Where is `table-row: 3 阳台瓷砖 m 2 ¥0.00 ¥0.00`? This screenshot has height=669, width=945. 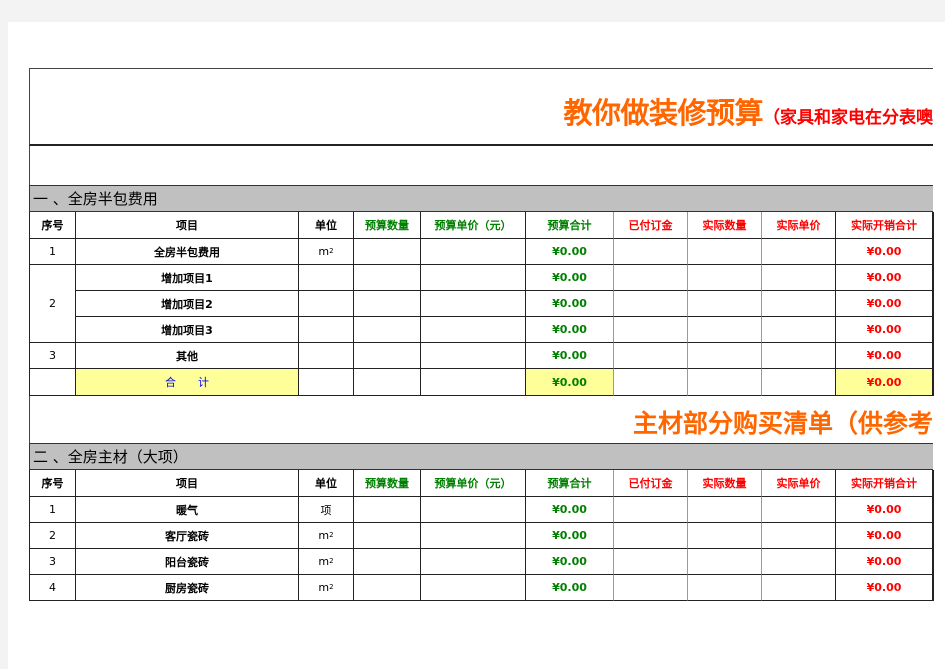
table-row: 3 阳台瓷砖 m 2 ¥0.00 ¥0.00 is located at coordinates (481, 562).